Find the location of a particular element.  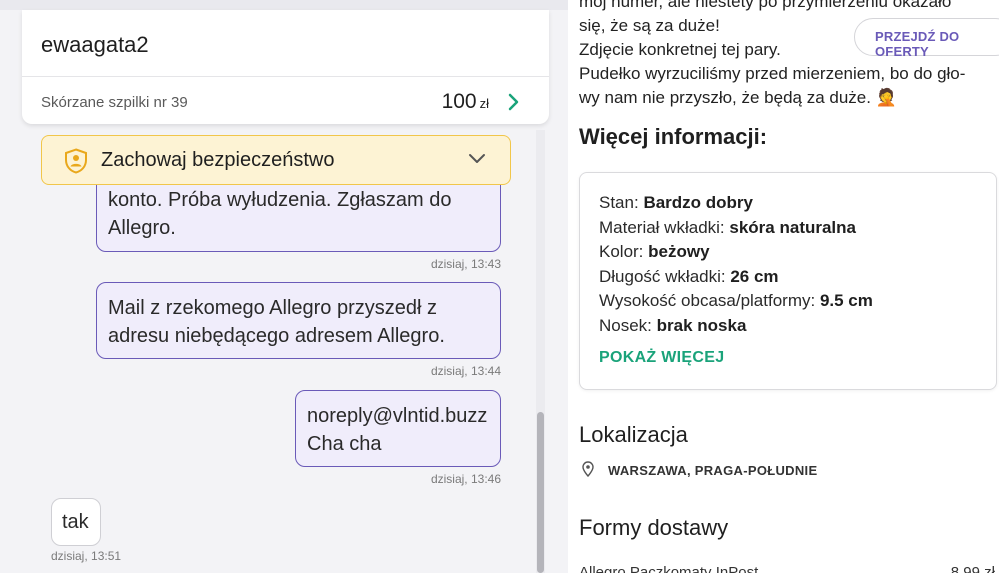

attribute-row: Nosek: brak noska is located at coordinates (672, 326).